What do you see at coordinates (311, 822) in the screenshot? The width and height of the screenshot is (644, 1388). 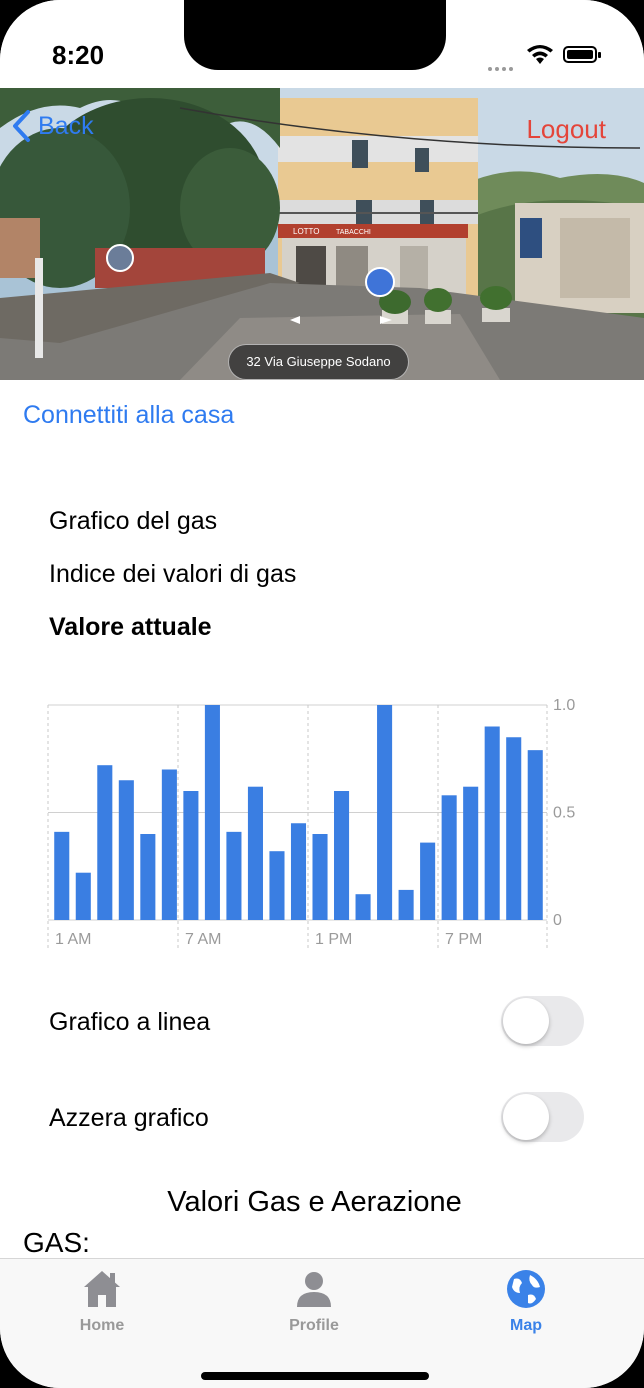 I see `gas-bar-chart: 1.0 0.5 0 1 AM 7 AM 1 PM 7 PM` at bounding box center [311, 822].